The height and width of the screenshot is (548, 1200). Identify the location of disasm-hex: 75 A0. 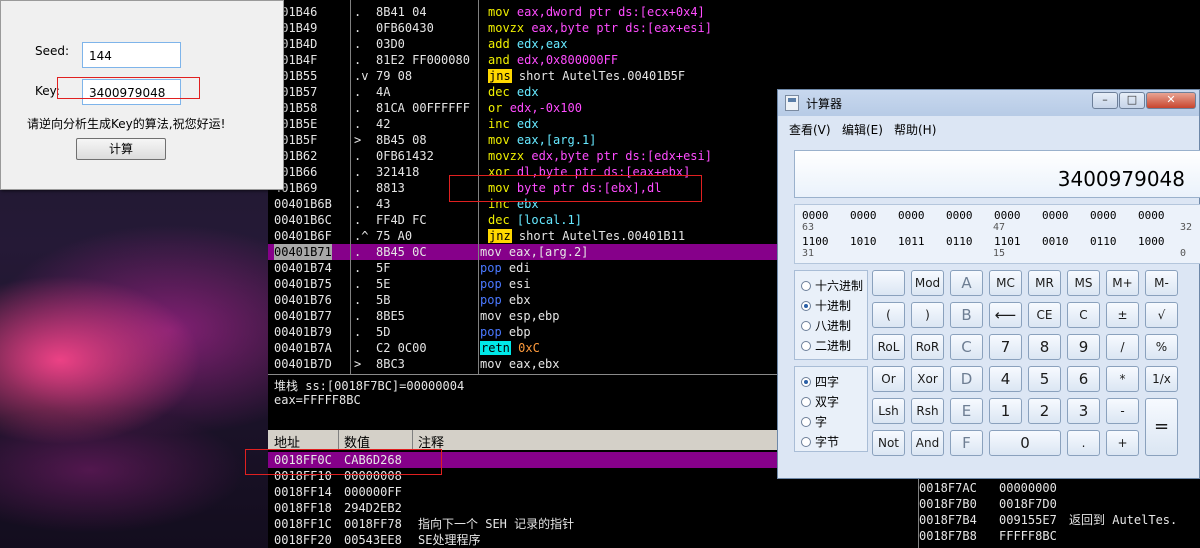
(394, 236).